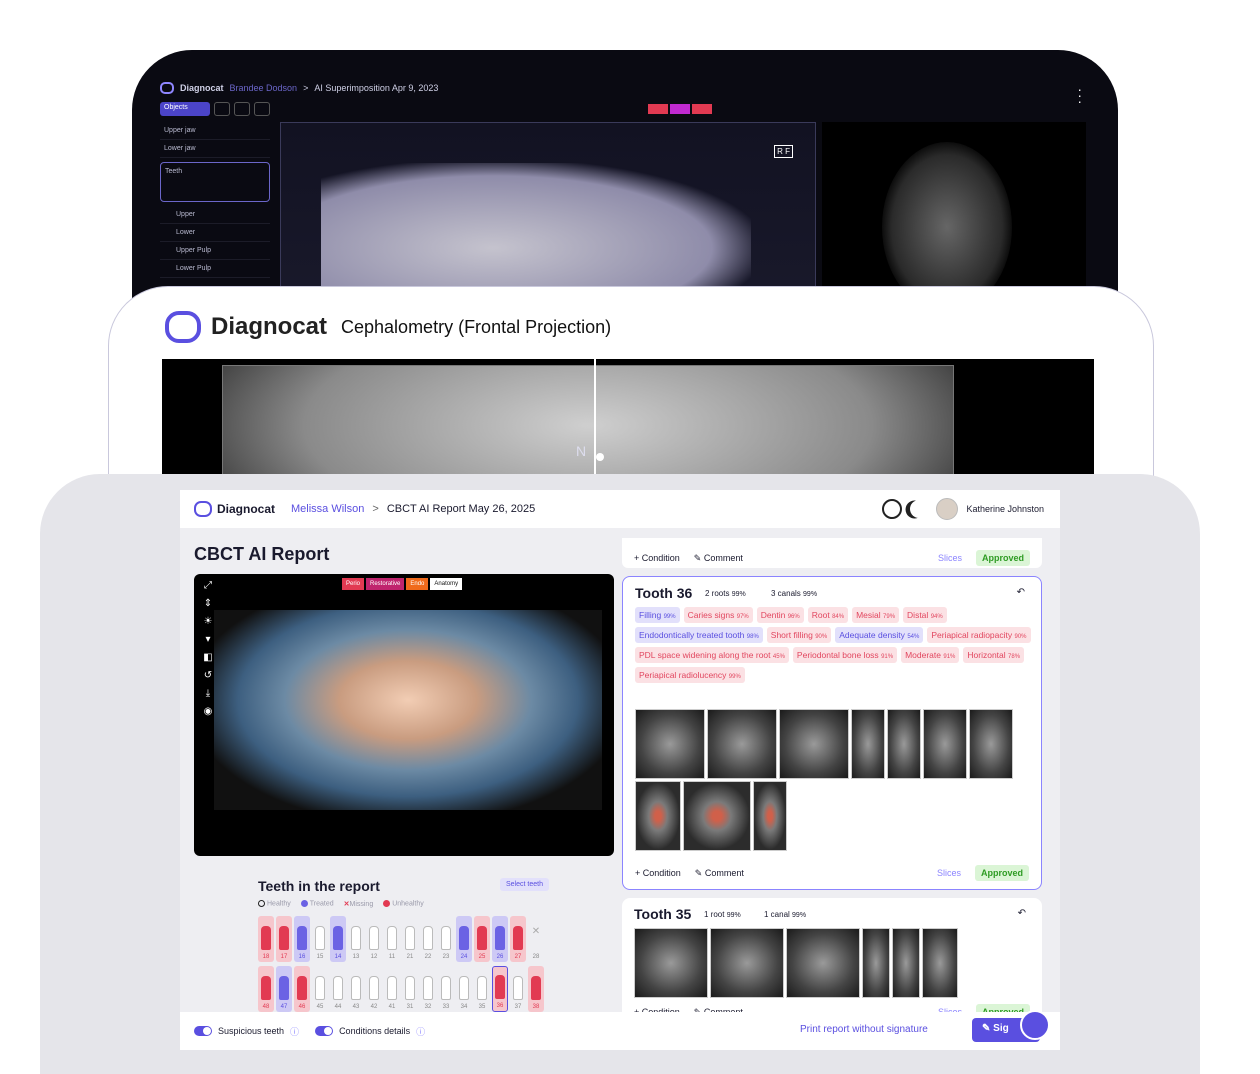 This screenshot has width=1260, height=1074. Describe the element at coordinates (876, 615) in the screenshot. I see `condition-tag: Mesial 79%` at that location.